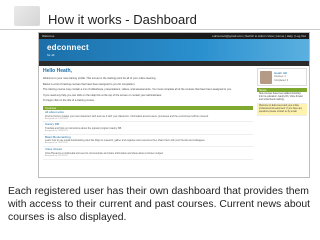 The image size is (320, 240). Describe the element at coordinates (68, 47) in the screenshot. I see `site-logo: edconnect` at that location.